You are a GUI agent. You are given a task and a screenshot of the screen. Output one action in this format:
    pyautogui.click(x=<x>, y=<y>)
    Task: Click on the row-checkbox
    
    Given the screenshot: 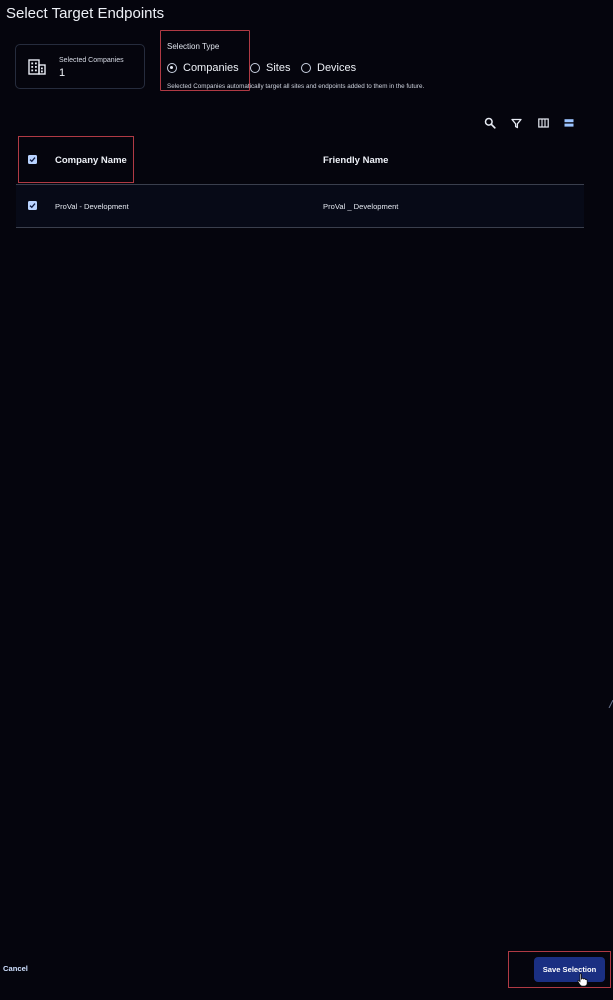 What is the action you would take?
    pyautogui.click(x=32, y=205)
    